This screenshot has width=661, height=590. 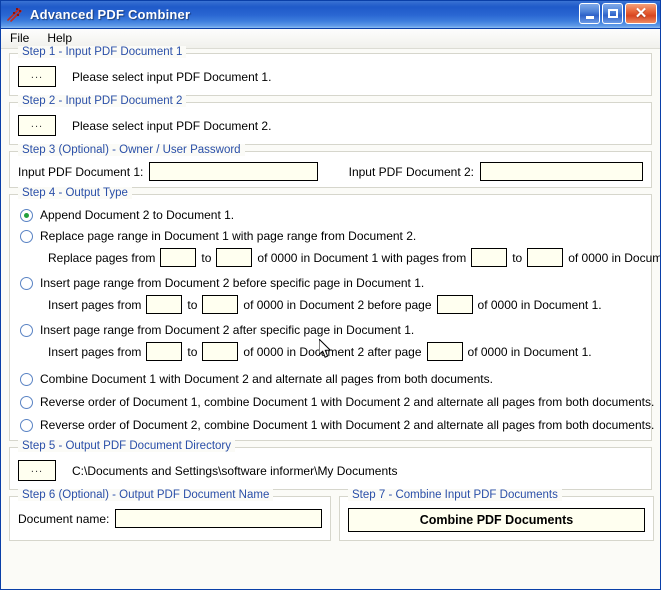 What do you see at coordinates (330, 215) in the screenshot?
I see `radio-option-append: Append Document 2 to Document 1.` at bounding box center [330, 215].